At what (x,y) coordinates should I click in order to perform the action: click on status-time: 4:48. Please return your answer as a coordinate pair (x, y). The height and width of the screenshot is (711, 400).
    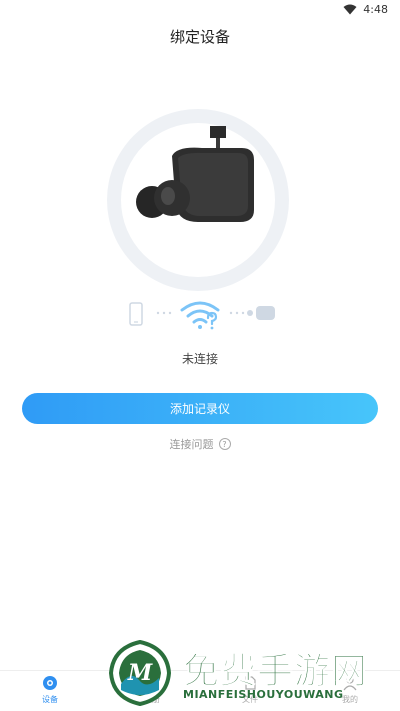
    Looking at the image, I should click on (375, 9).